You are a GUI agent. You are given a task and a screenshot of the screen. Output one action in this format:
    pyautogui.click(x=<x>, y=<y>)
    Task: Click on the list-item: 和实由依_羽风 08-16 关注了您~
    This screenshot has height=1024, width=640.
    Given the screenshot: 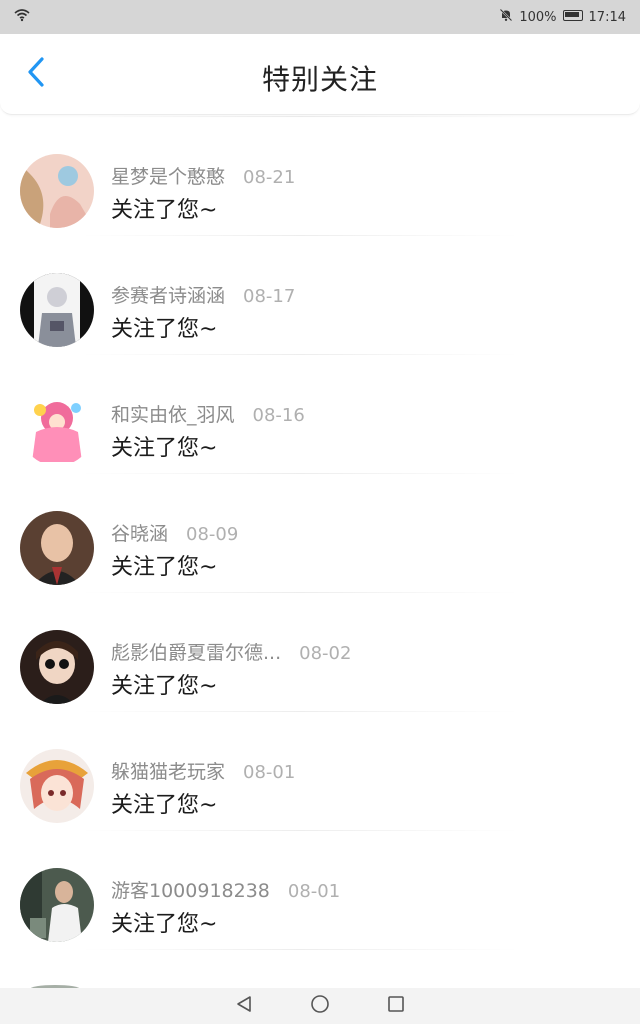 What is the action you would take?
    pyautogui.click(x=320, y=413)
    